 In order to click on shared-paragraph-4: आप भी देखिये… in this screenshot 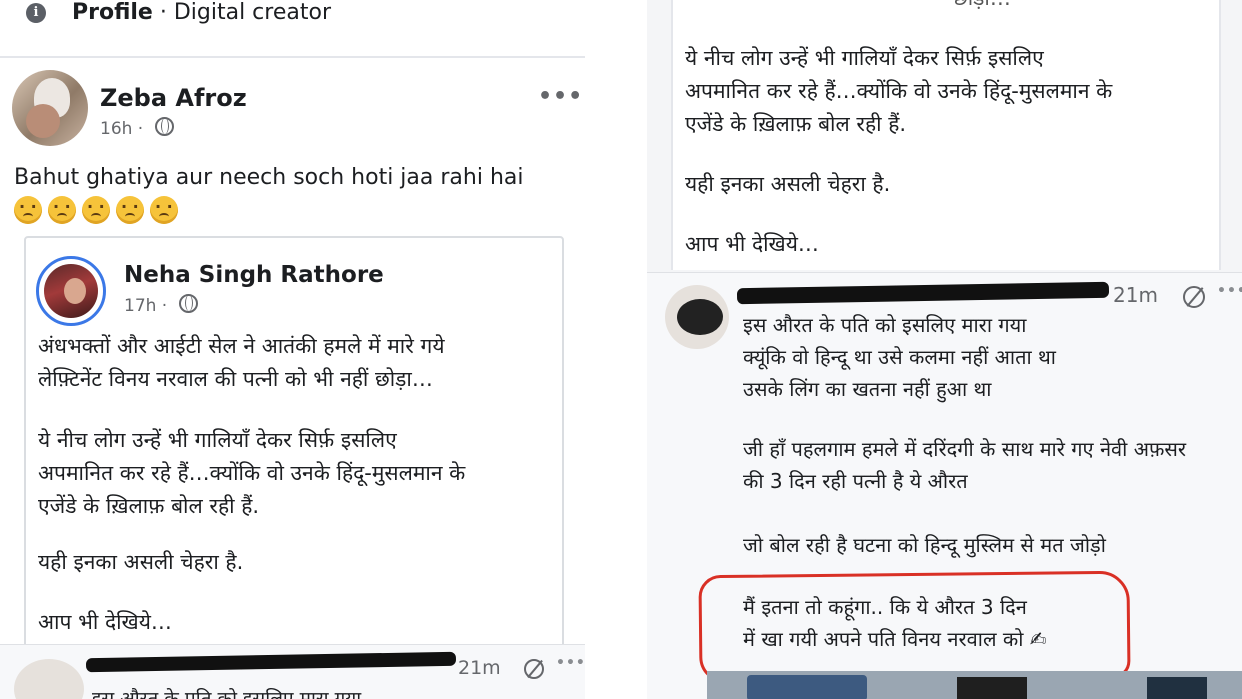, I will do `click(105, 622)`.